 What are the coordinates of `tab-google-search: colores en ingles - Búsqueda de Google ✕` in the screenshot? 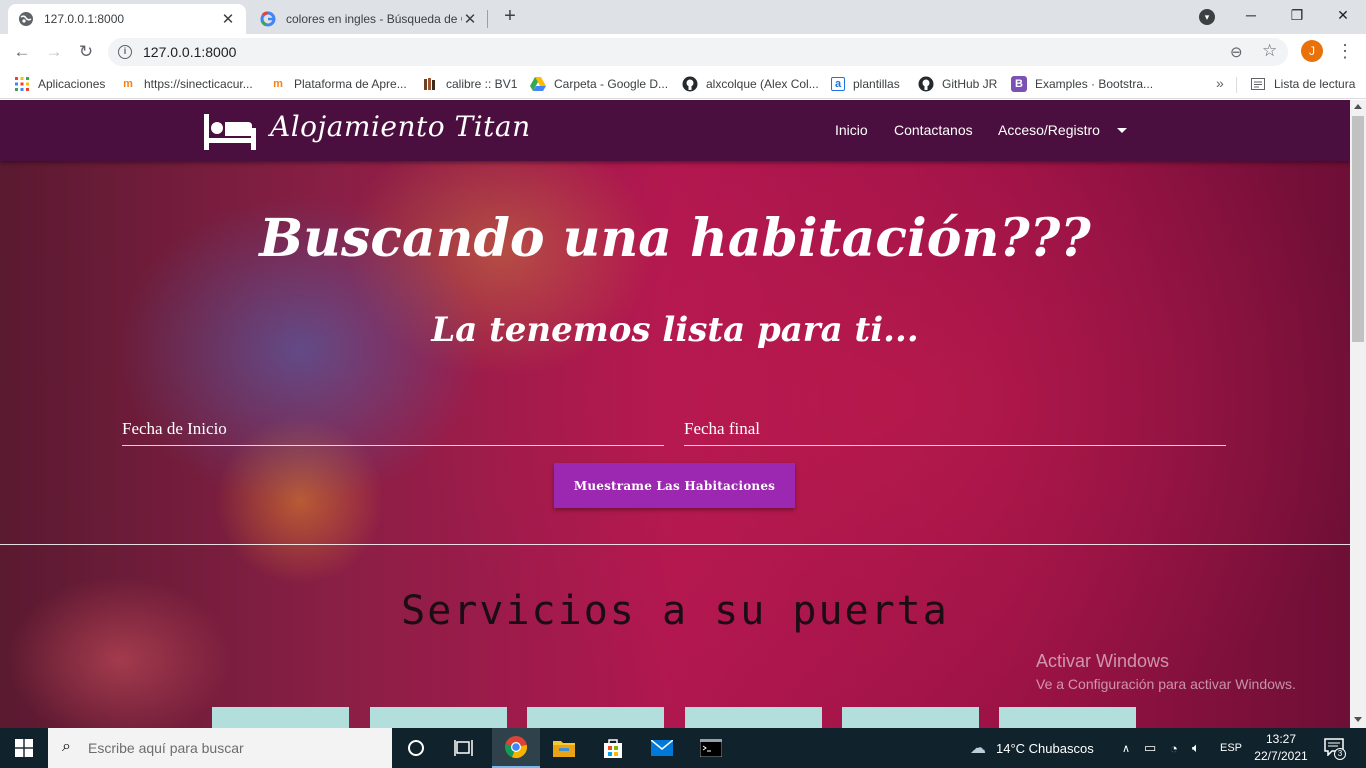 It's located at (369, 19).